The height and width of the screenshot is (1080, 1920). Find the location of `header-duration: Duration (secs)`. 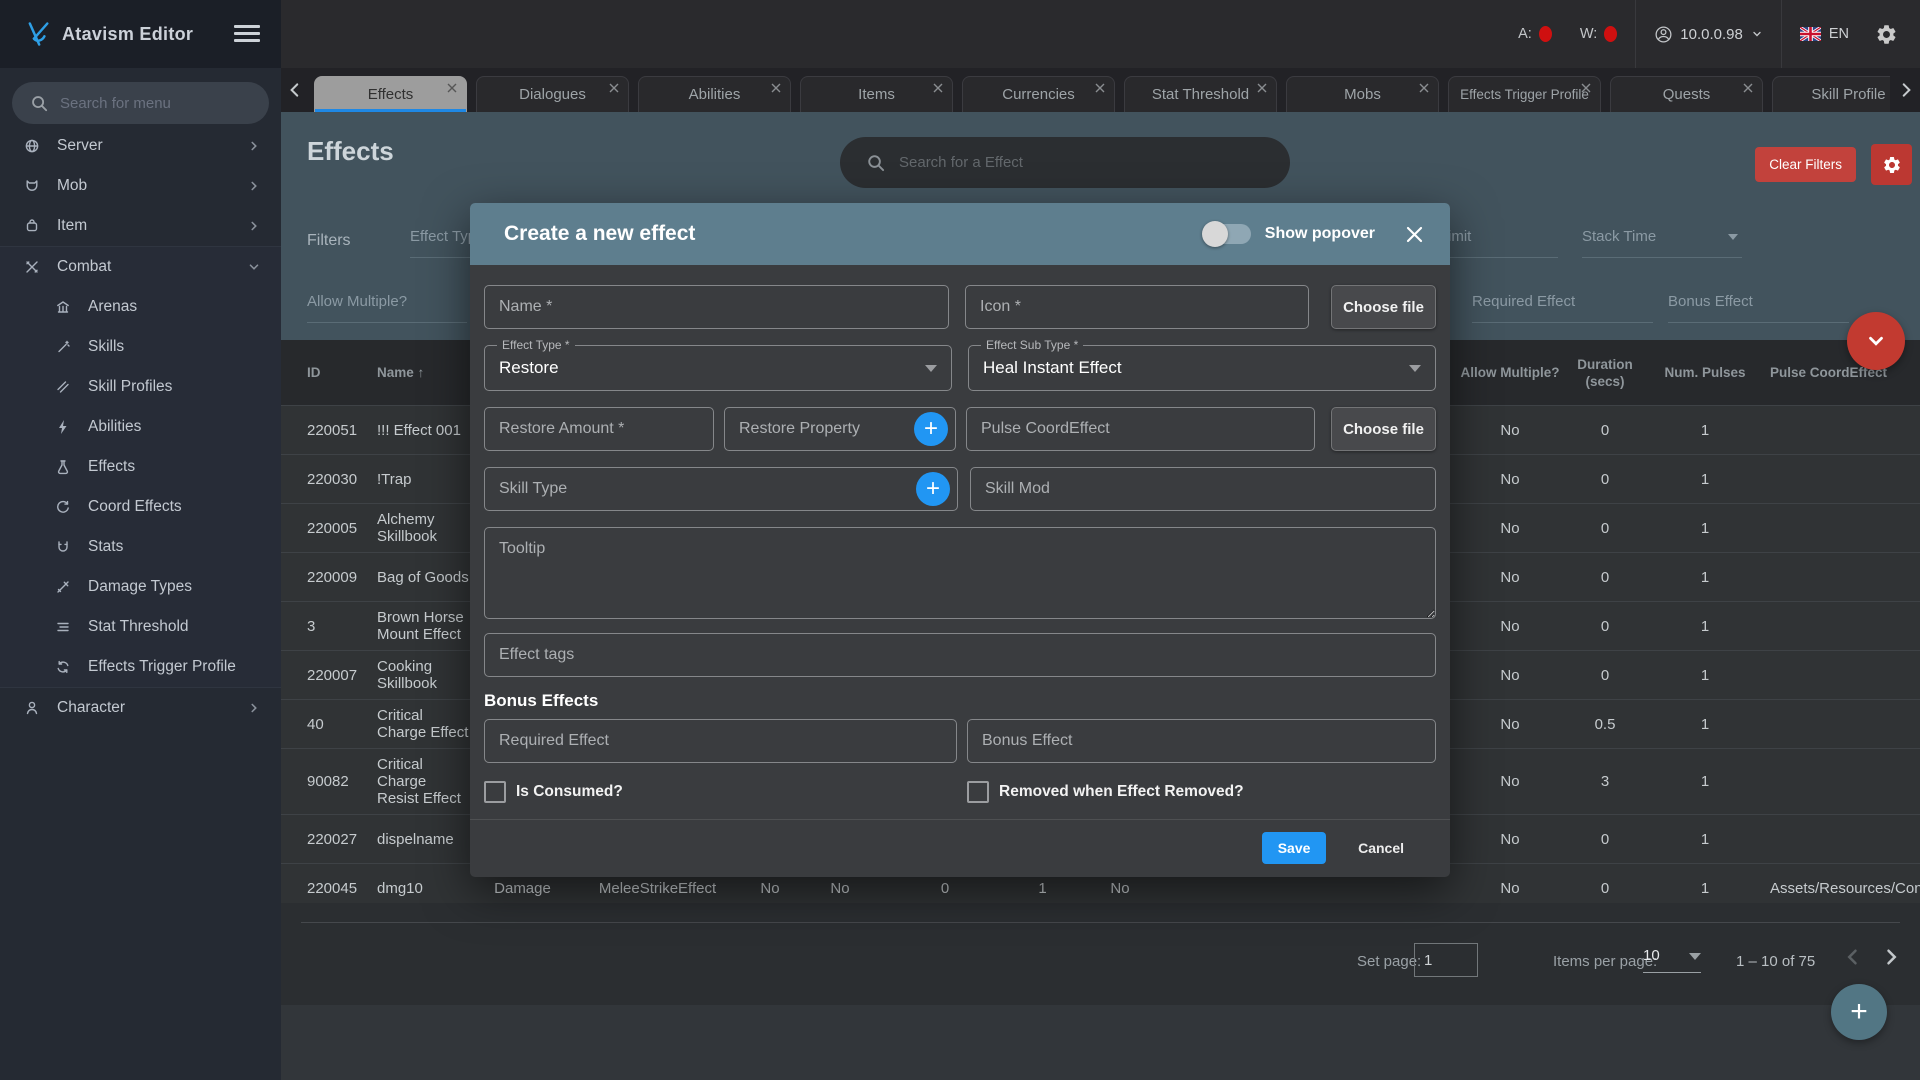

header-duration: Duration (secs) is located at coordinates (1605, 373).